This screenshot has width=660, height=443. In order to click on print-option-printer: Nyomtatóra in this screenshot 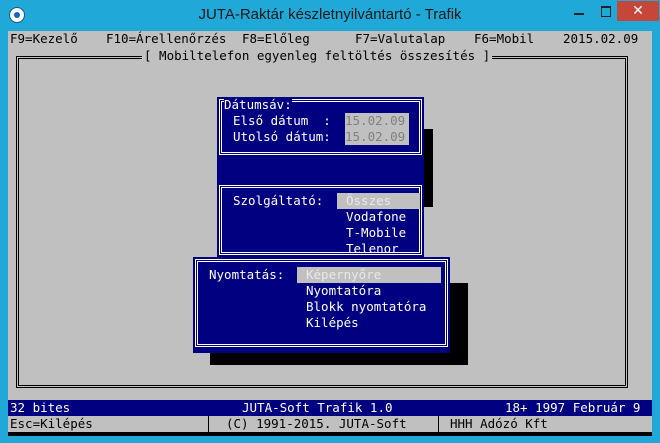, I will do `click(343, 291)`.